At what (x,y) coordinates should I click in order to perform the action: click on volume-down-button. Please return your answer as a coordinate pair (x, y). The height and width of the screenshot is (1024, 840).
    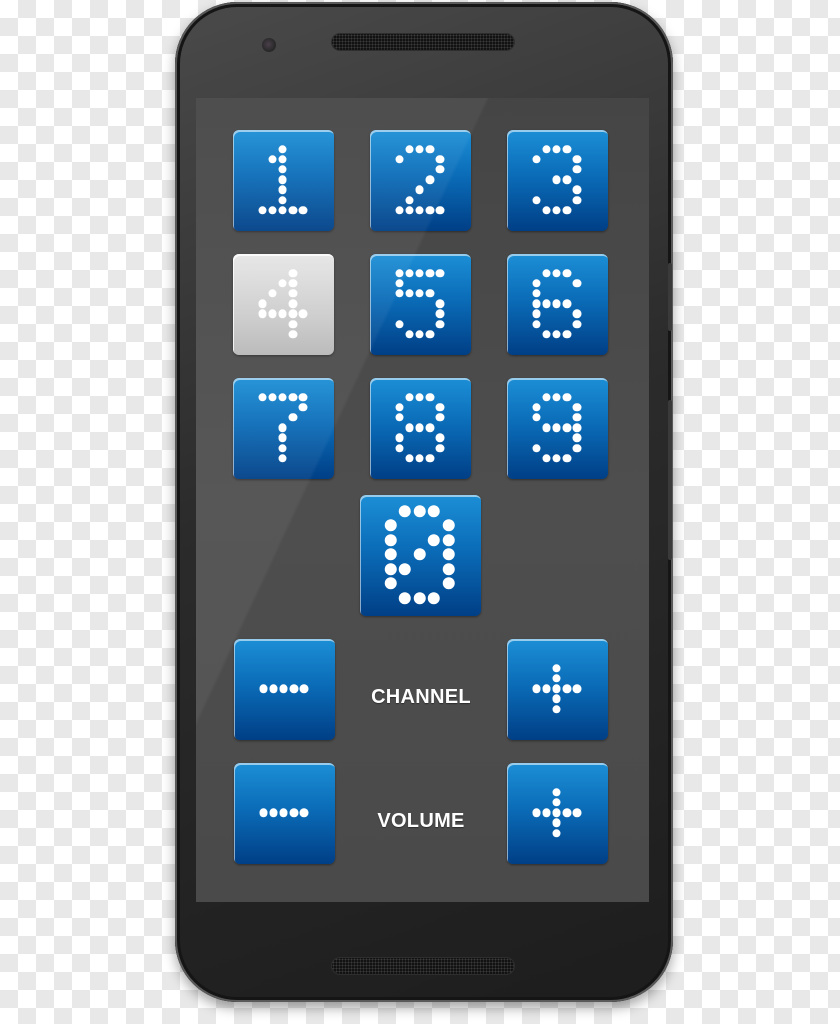
    Looking at the image, I should click on (284, 813).